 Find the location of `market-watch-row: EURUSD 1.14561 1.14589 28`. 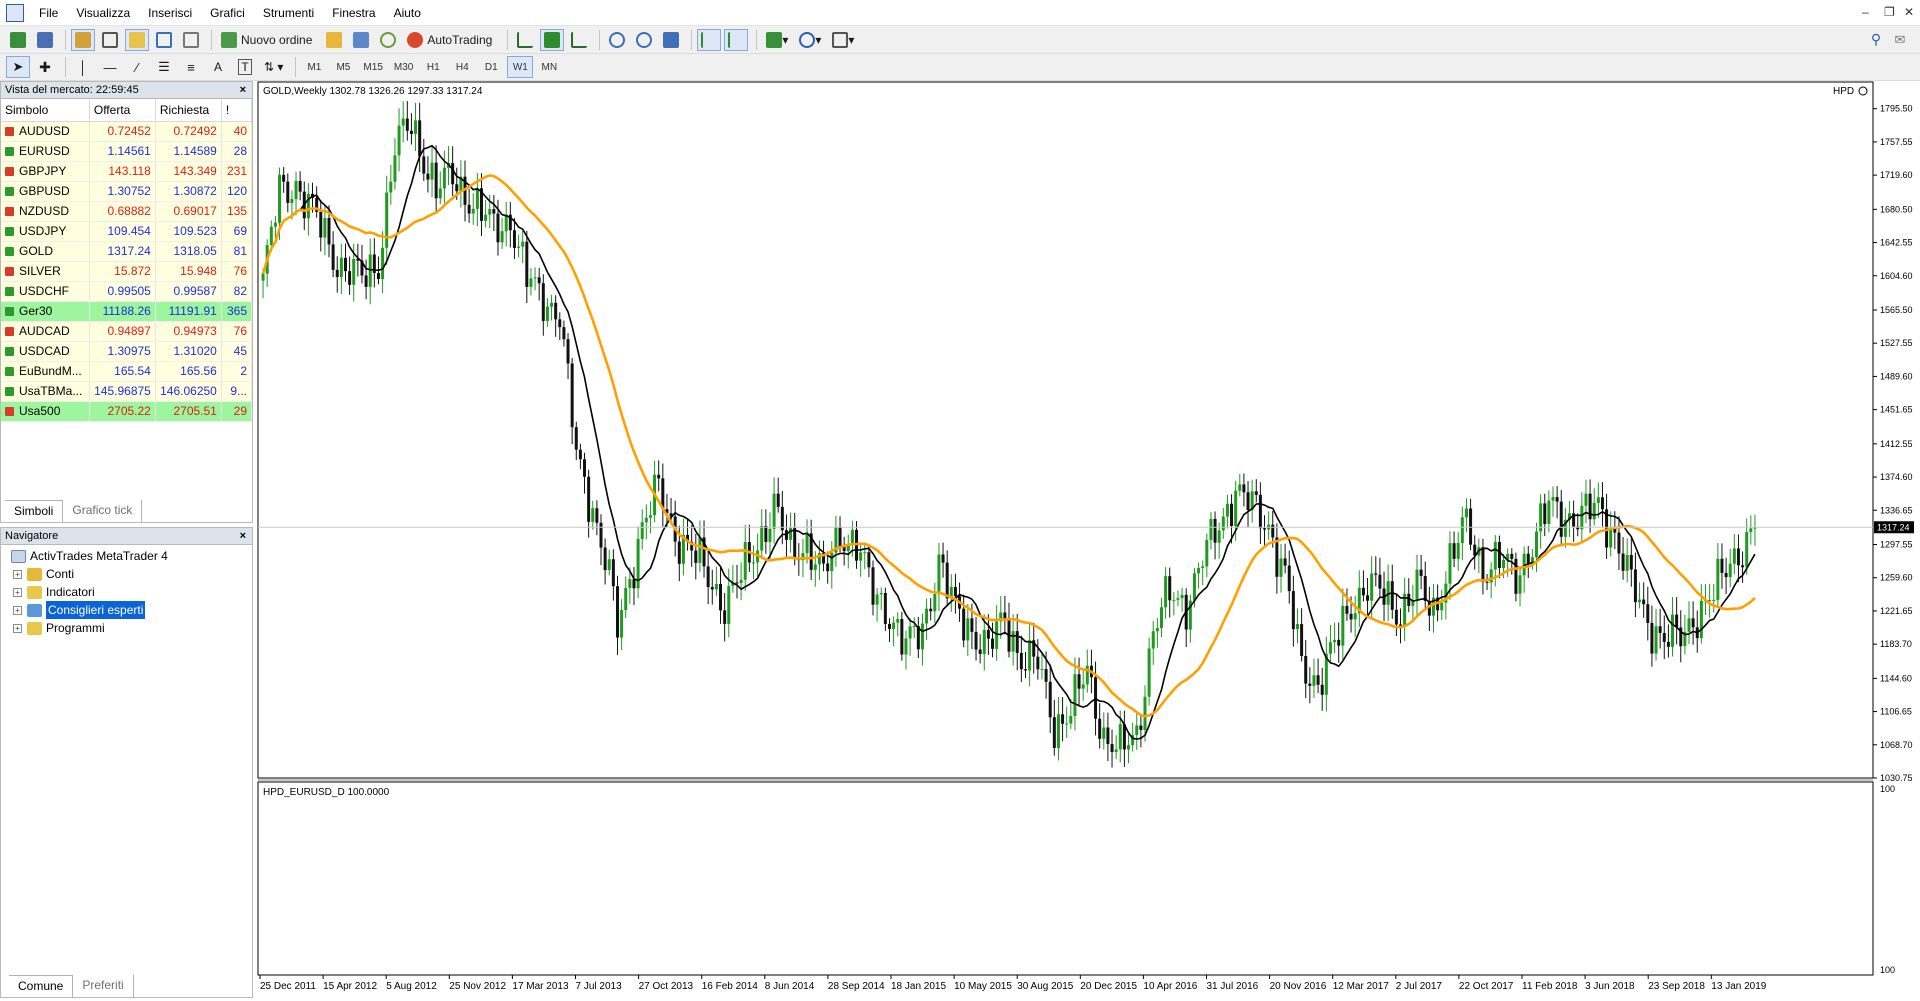

market-watch-row: EURUSD 1.14561 1.14589 28 is located at coordinates (127, 151).